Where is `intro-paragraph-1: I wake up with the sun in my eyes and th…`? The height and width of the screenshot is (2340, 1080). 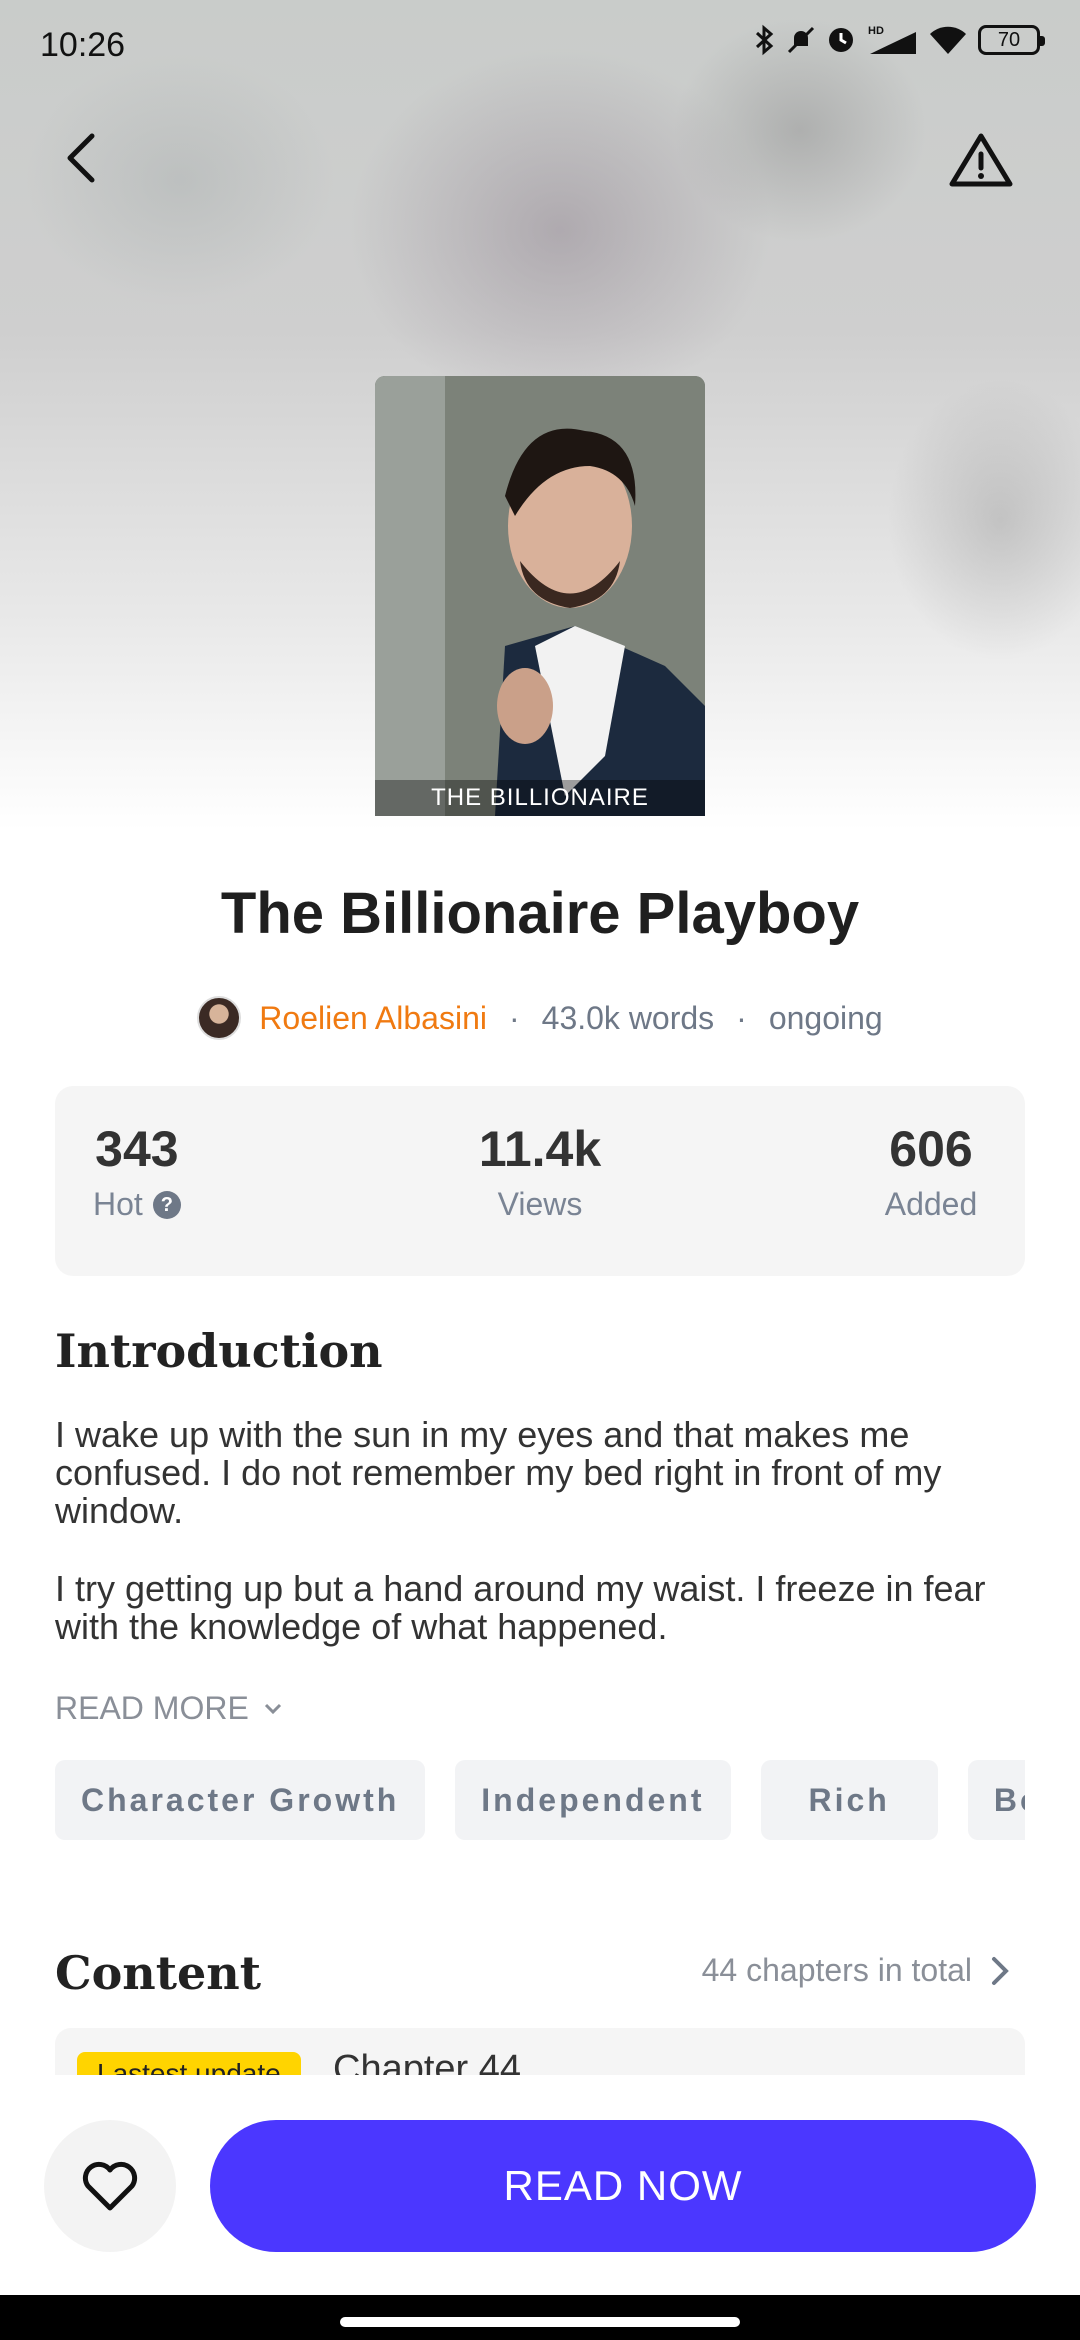 intro-paragraph-1: I wake up with the sun in my eyes and th… is located at coordinates (498, 1472).